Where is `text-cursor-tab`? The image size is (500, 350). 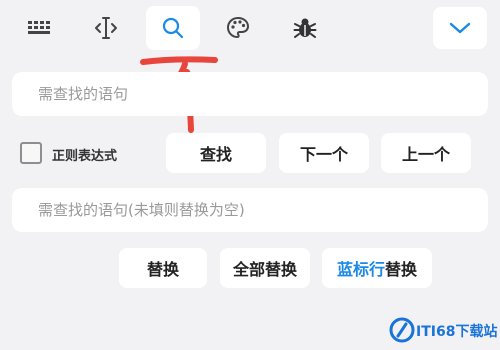 text-cursor-tab is located at coordinates (106, 28).